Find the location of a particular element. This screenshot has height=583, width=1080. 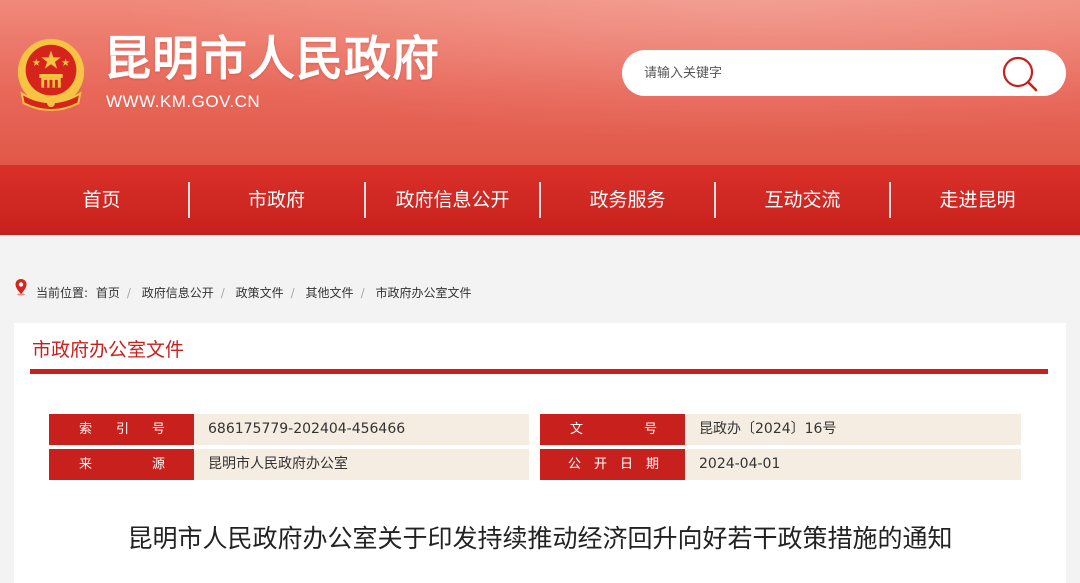

main-nav: 首页 市政府 政府信息公开 政务服务 互动交流 走进昆明 is located at coordinates (540, 200).